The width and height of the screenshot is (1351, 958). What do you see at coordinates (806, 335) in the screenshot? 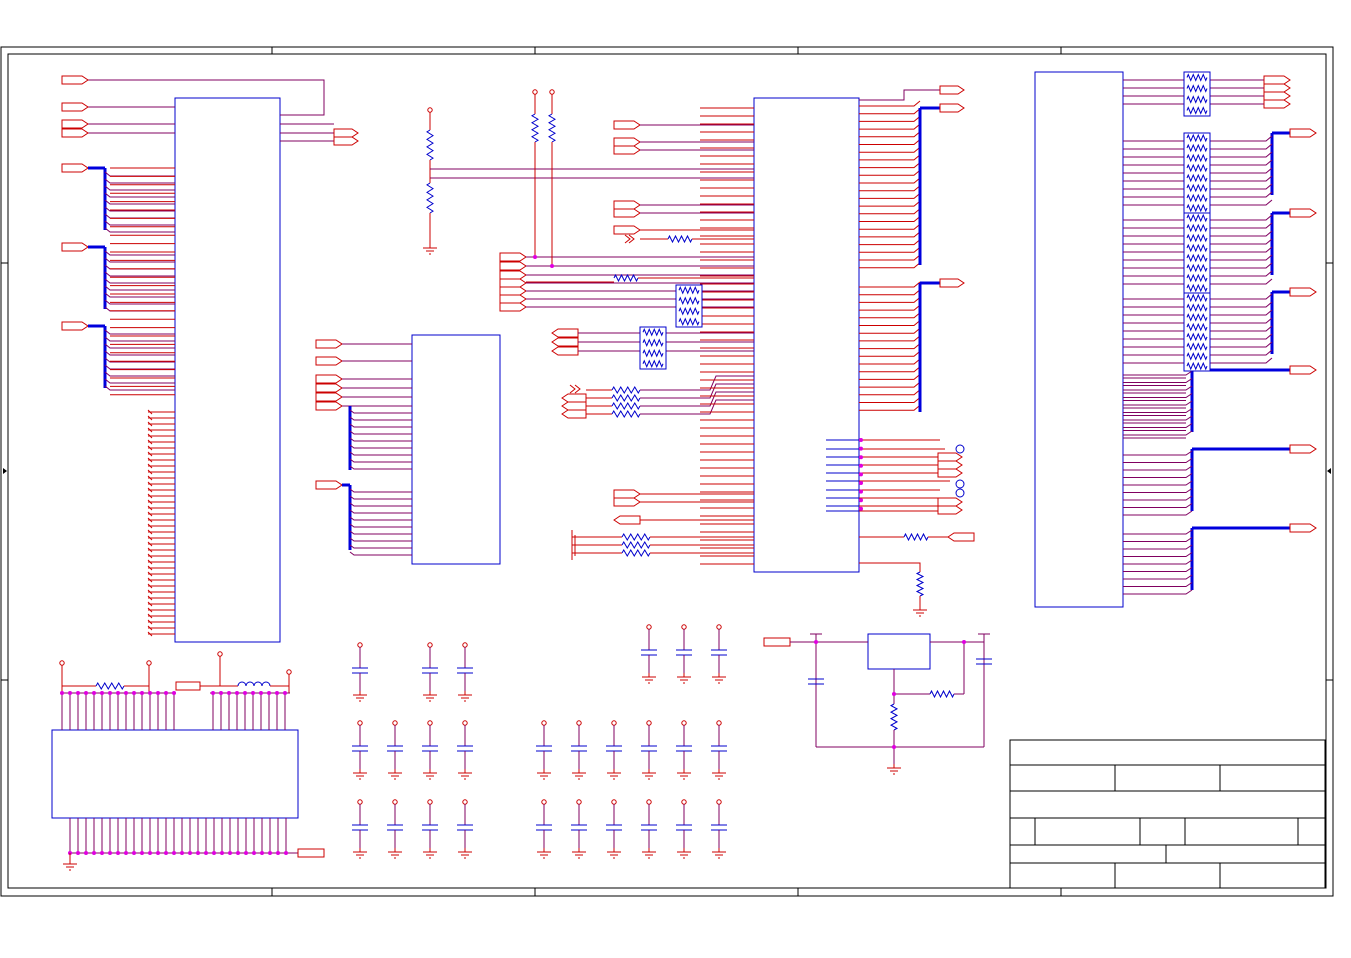
I see `ic-u3-body` at bounding box center [806, 335].